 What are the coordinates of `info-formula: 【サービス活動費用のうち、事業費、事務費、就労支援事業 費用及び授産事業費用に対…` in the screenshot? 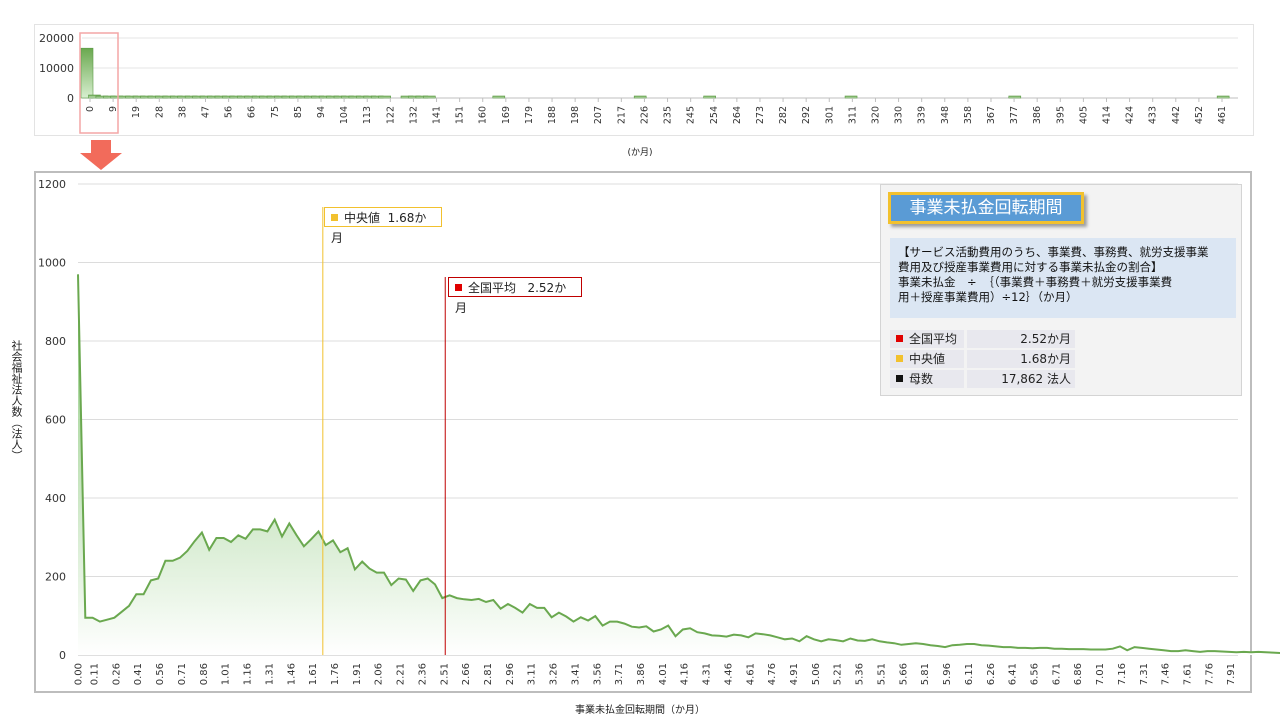 It's located at (1063, 278).